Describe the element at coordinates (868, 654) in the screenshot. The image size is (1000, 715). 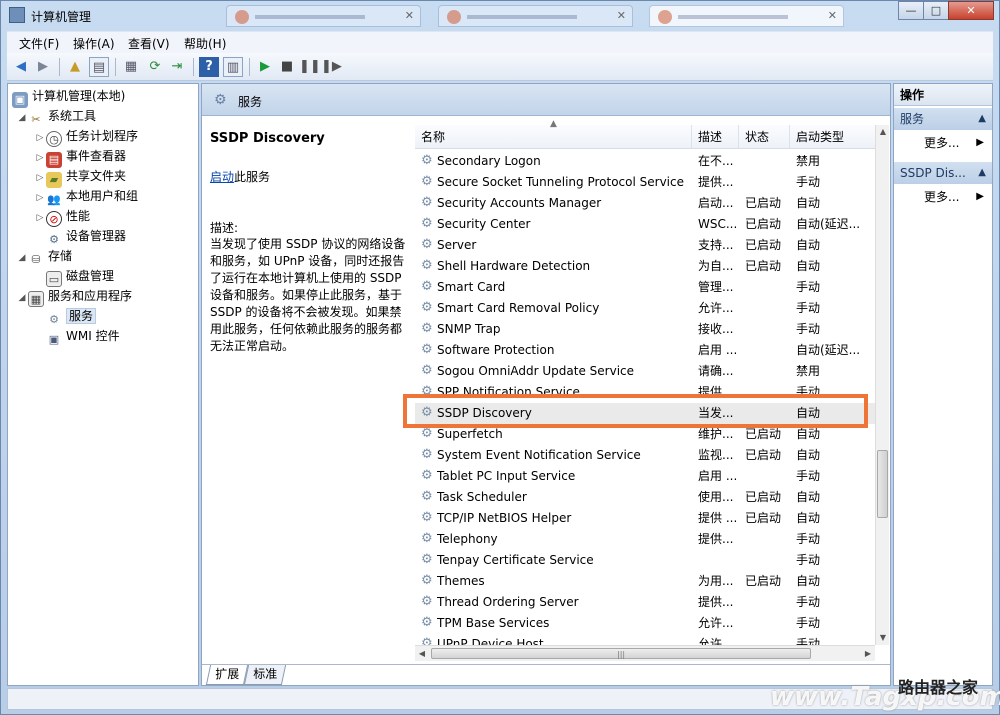
I see `scroll-right-icon: ▶` at that location.